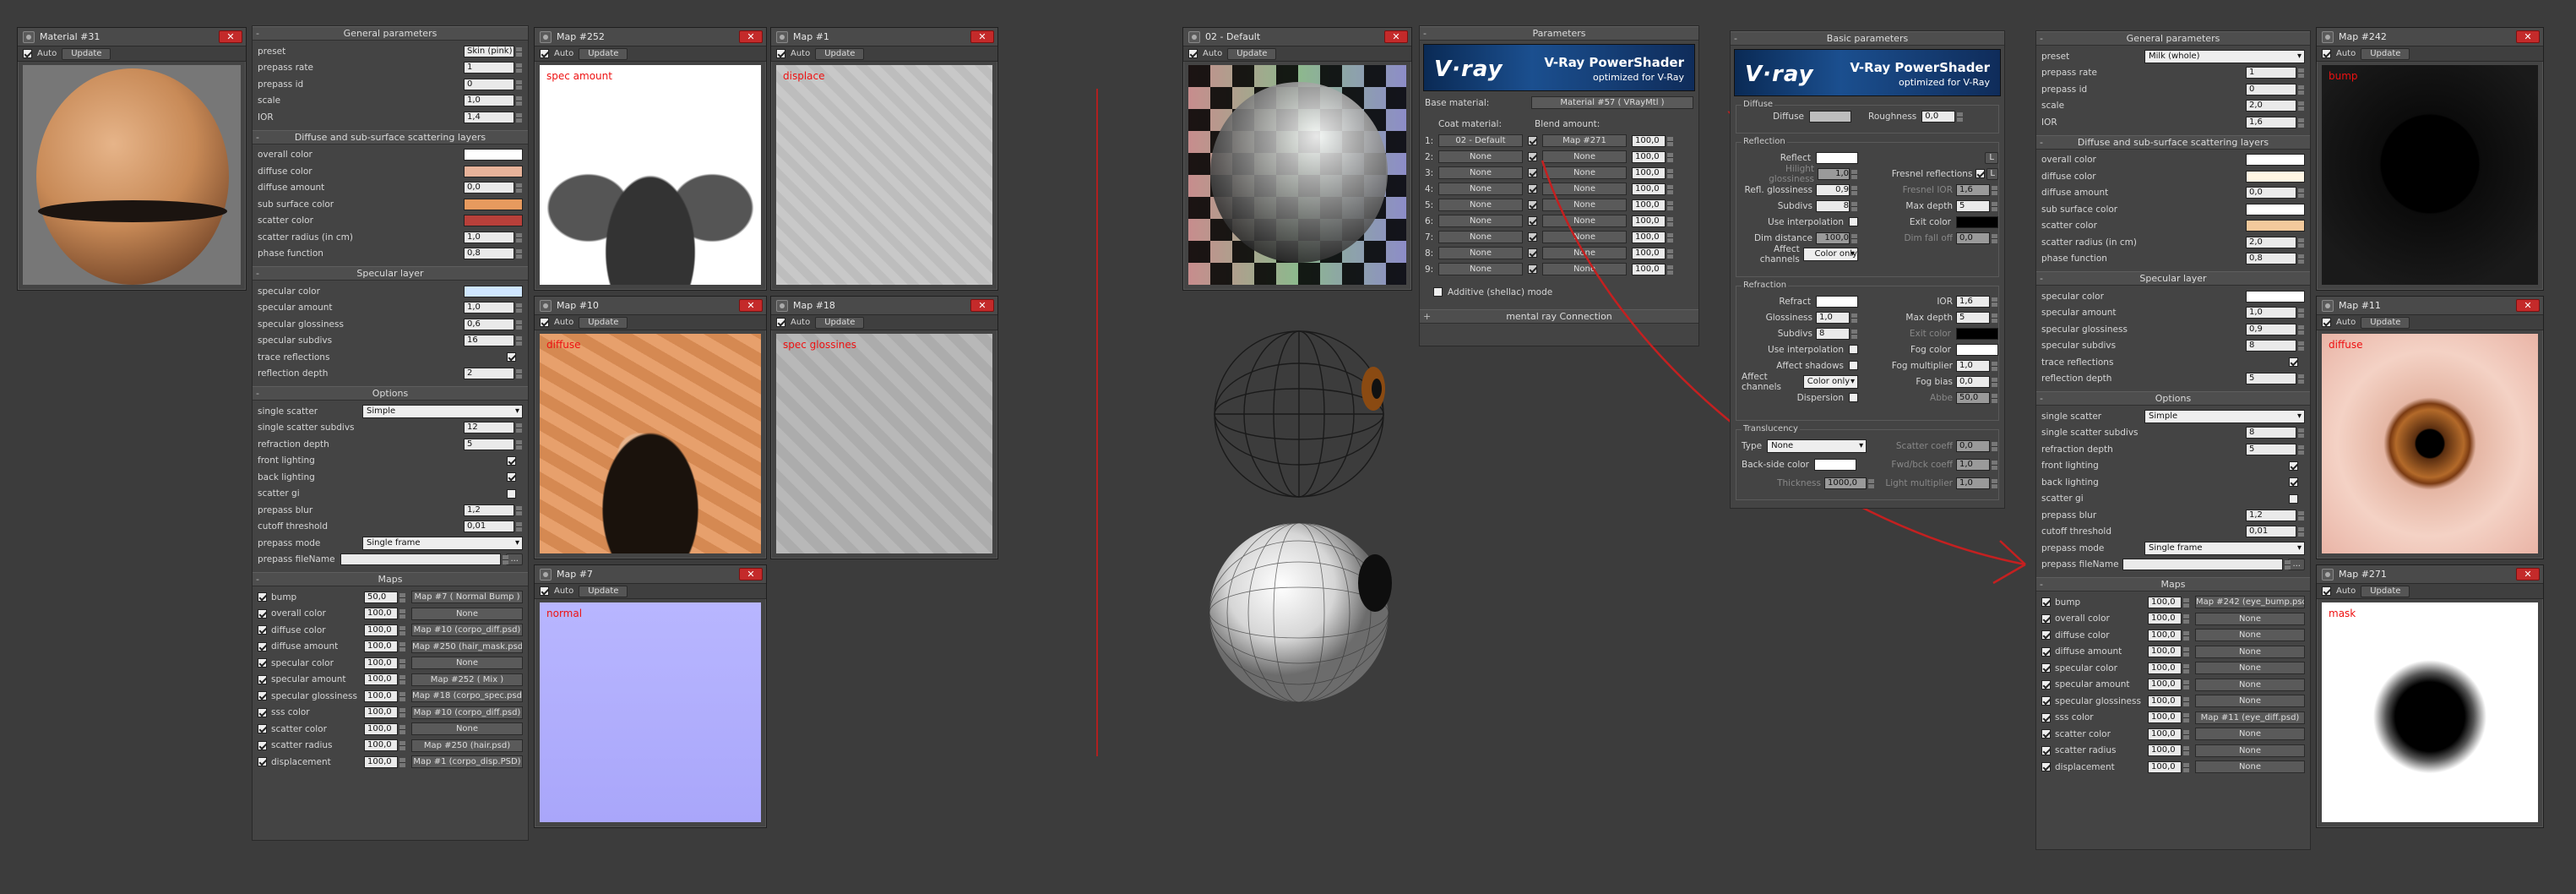  What do you see at coordinates (2275, 160) in the screenshot?
I see `overall-color-color-swatch` at bounding box center [2275, 160].